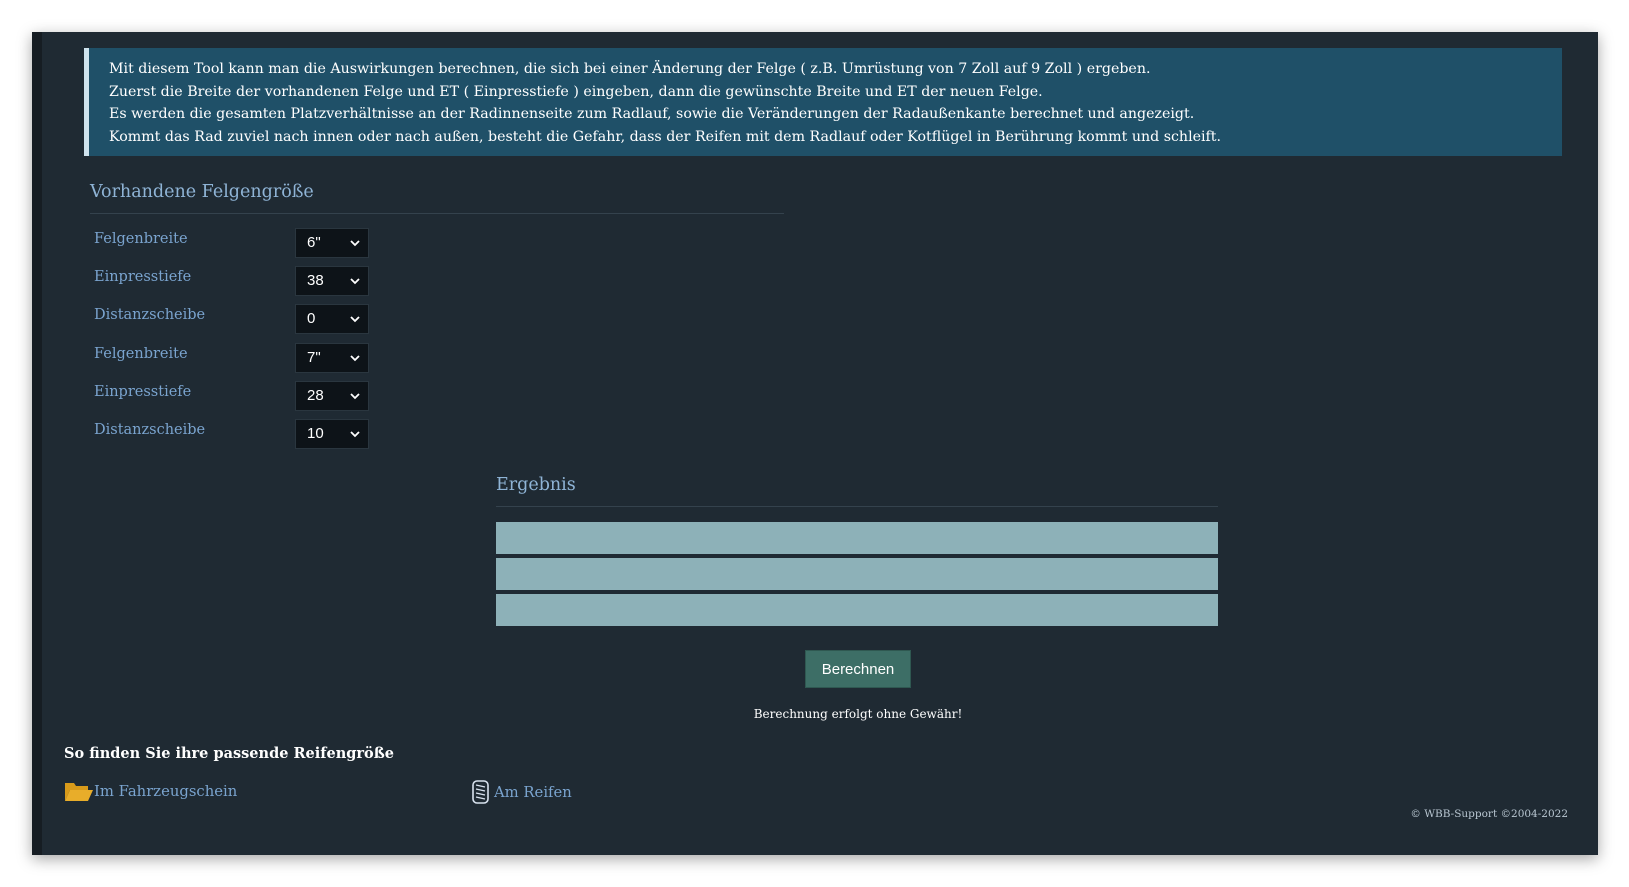 The image size is (1629, 887). What do you see at coordinates (314, 357) in the screenshot?
I see `select-value: 7"` at bounding box center [314, 357].